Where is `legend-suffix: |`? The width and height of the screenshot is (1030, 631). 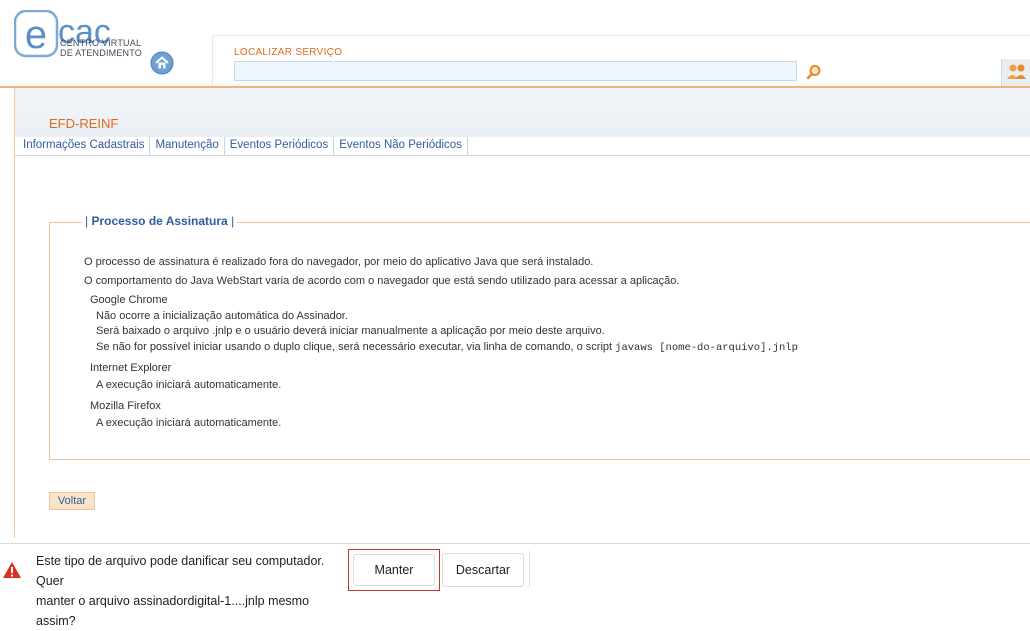 legend-suffix: | is located at coordinates (231, 221).